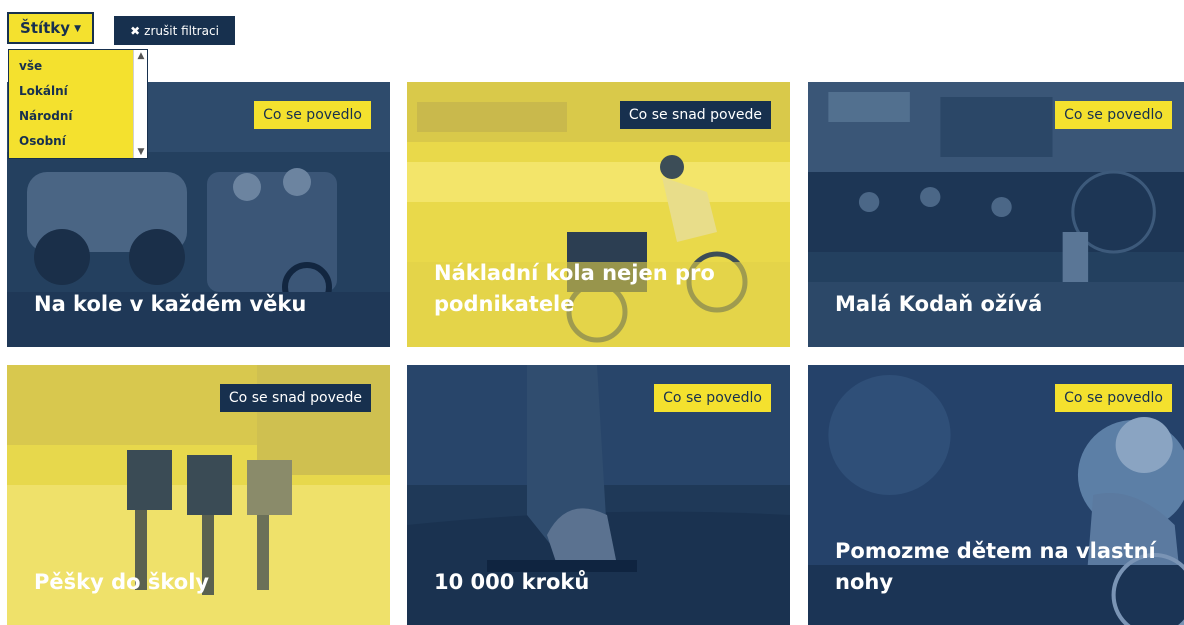  Describe the element at coordinates (78, 116) in the screenshot. I see `tag-option-national: Národní` at that location.